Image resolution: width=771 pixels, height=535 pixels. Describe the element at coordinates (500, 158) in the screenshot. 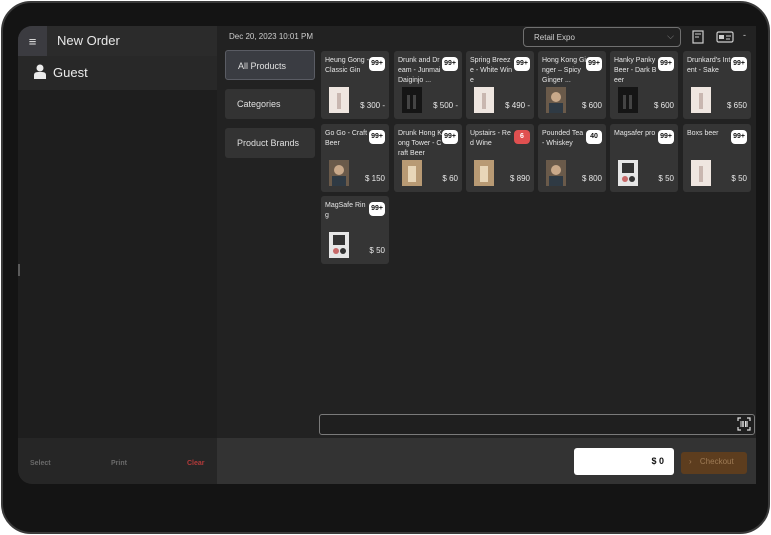

I see `product-card: Upstairs - Red Wine 6 $ 890` at that location.